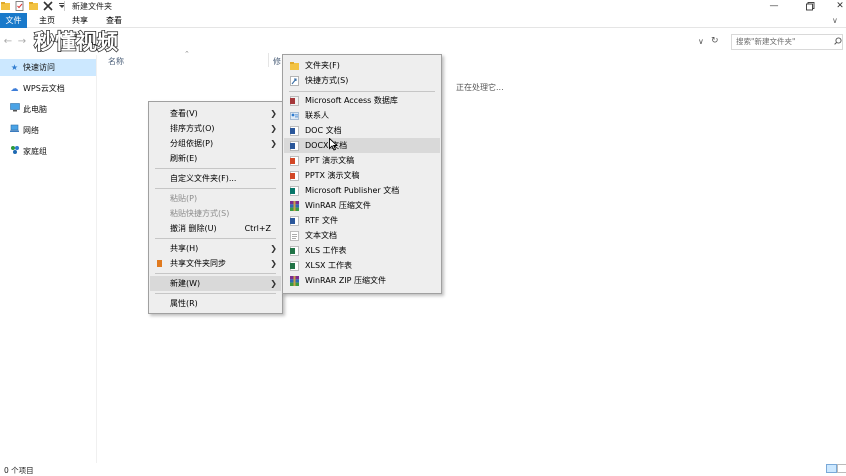 This screenshot has height=476, width=846. Describe the element at coordinates (831, 468) in the screenshot. I see `details-view-icon` at that location.